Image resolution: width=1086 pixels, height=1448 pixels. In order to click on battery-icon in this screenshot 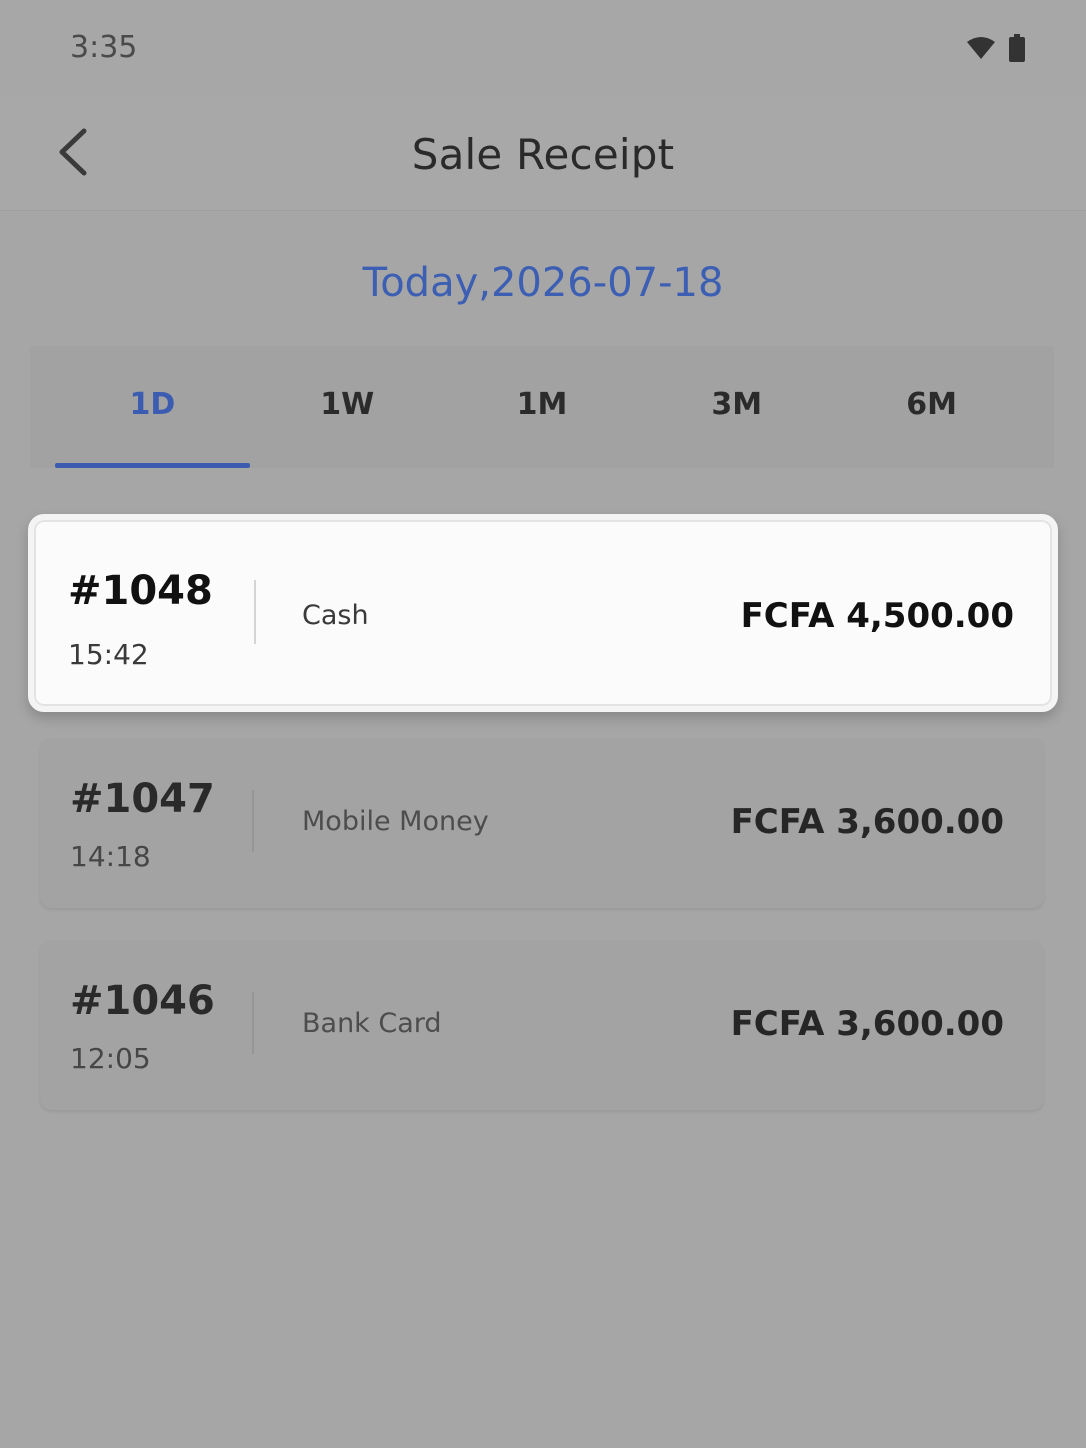, I will do `click(1017, 50)`.